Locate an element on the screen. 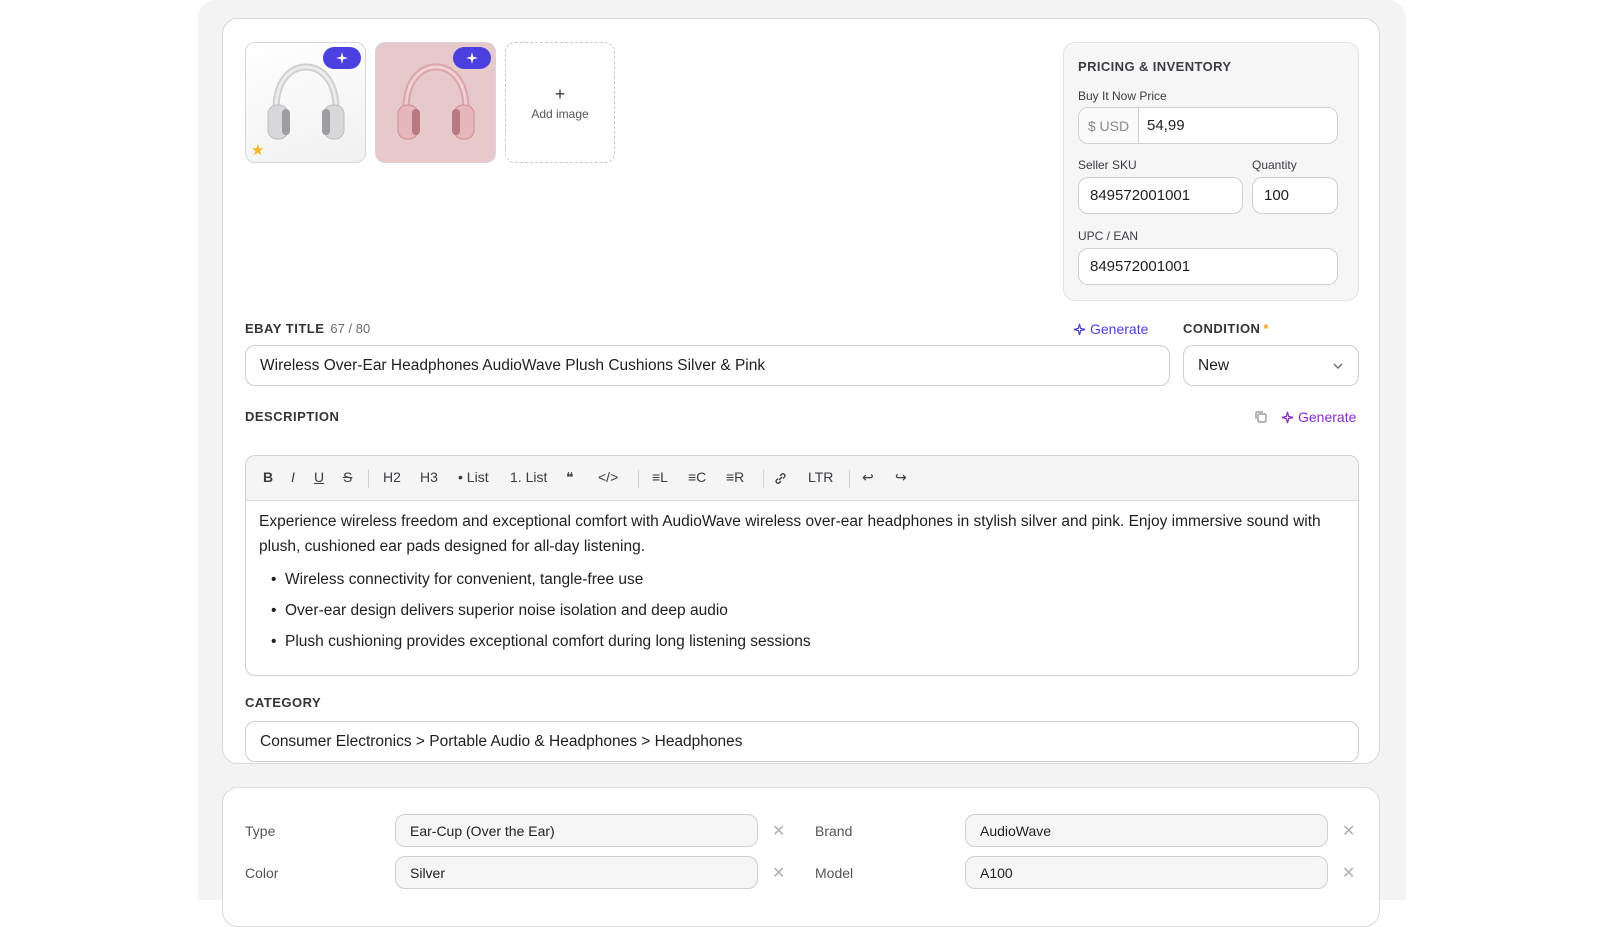 Image resolution: width=1600 pixels, height=927 pixels. generate-title-button: Generate is located at coordinates (1110, 329).